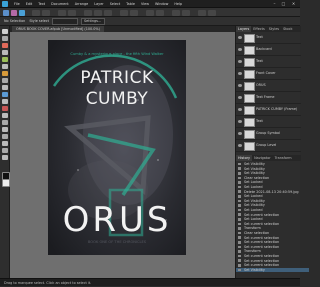 Image resolution: width=320 pixels, height=287 pixels. What do you see at coordinates (46, 12) in the screenshot?
I see `spread-icon` at bounding box center [46, 12].